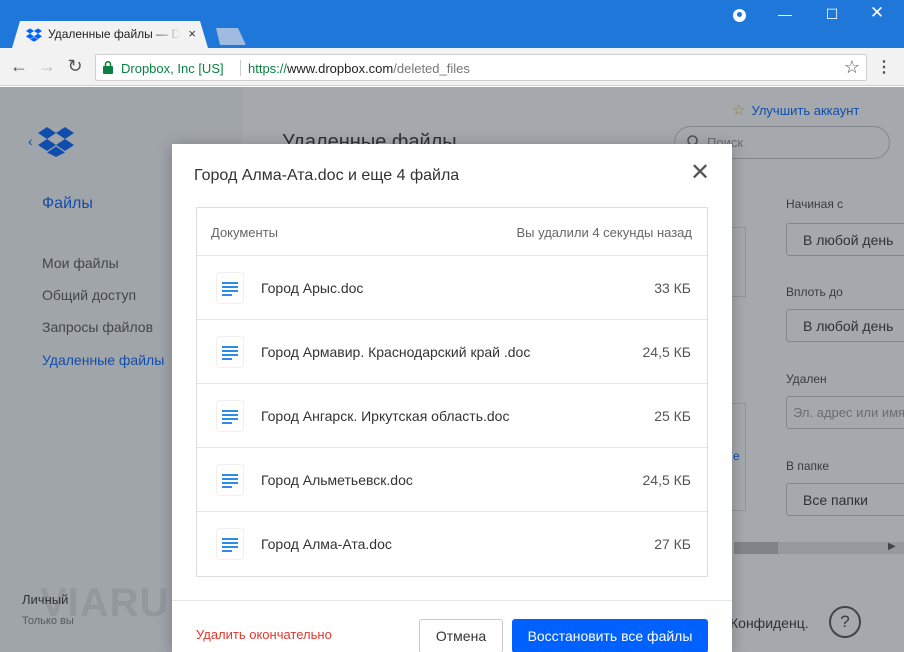 Image resolution: width=904 pixels, height=652 pixels. I want to click on close-icon: ✕, so click(700, 173).